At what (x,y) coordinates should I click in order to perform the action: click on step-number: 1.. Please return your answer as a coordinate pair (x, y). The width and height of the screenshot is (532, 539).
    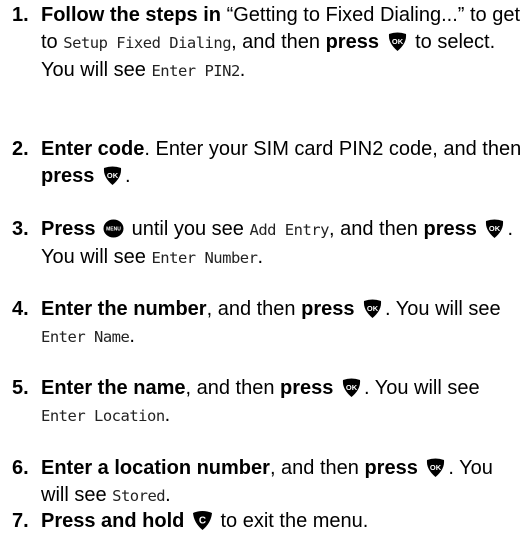
    Looking at the image, I should click on (20, 15).